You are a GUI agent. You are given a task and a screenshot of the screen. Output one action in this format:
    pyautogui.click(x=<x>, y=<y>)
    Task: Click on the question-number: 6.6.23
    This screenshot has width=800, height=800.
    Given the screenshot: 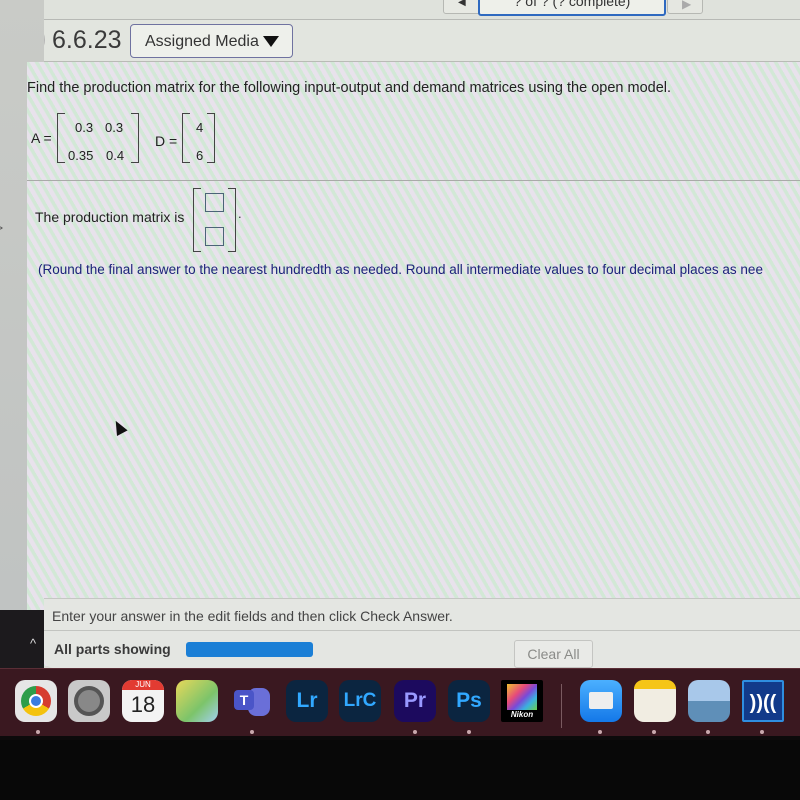 What is the action you would take?
    pyautogui.click(x=87, y=40)
    